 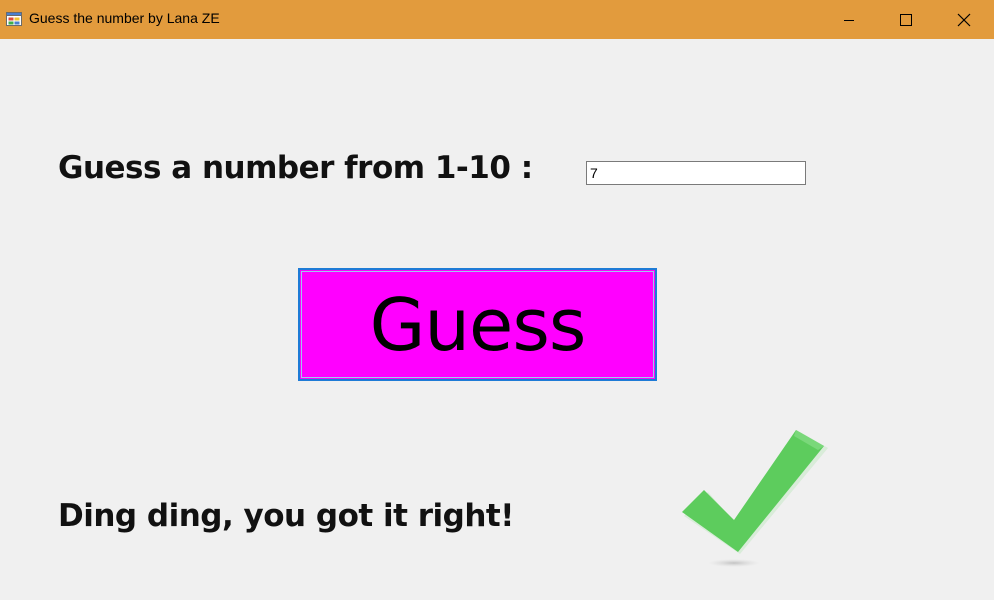 What do you see at coordinates (124, 18) in the screenshot?
I see `window-title: Guess the number by Lana ZE` at bounding box center [124, 18].